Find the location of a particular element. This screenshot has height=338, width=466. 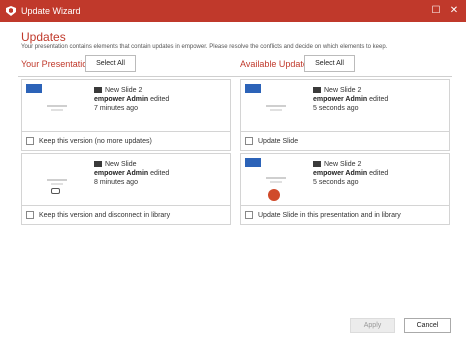

app-logo-icon is located at coordinates (11, 11).